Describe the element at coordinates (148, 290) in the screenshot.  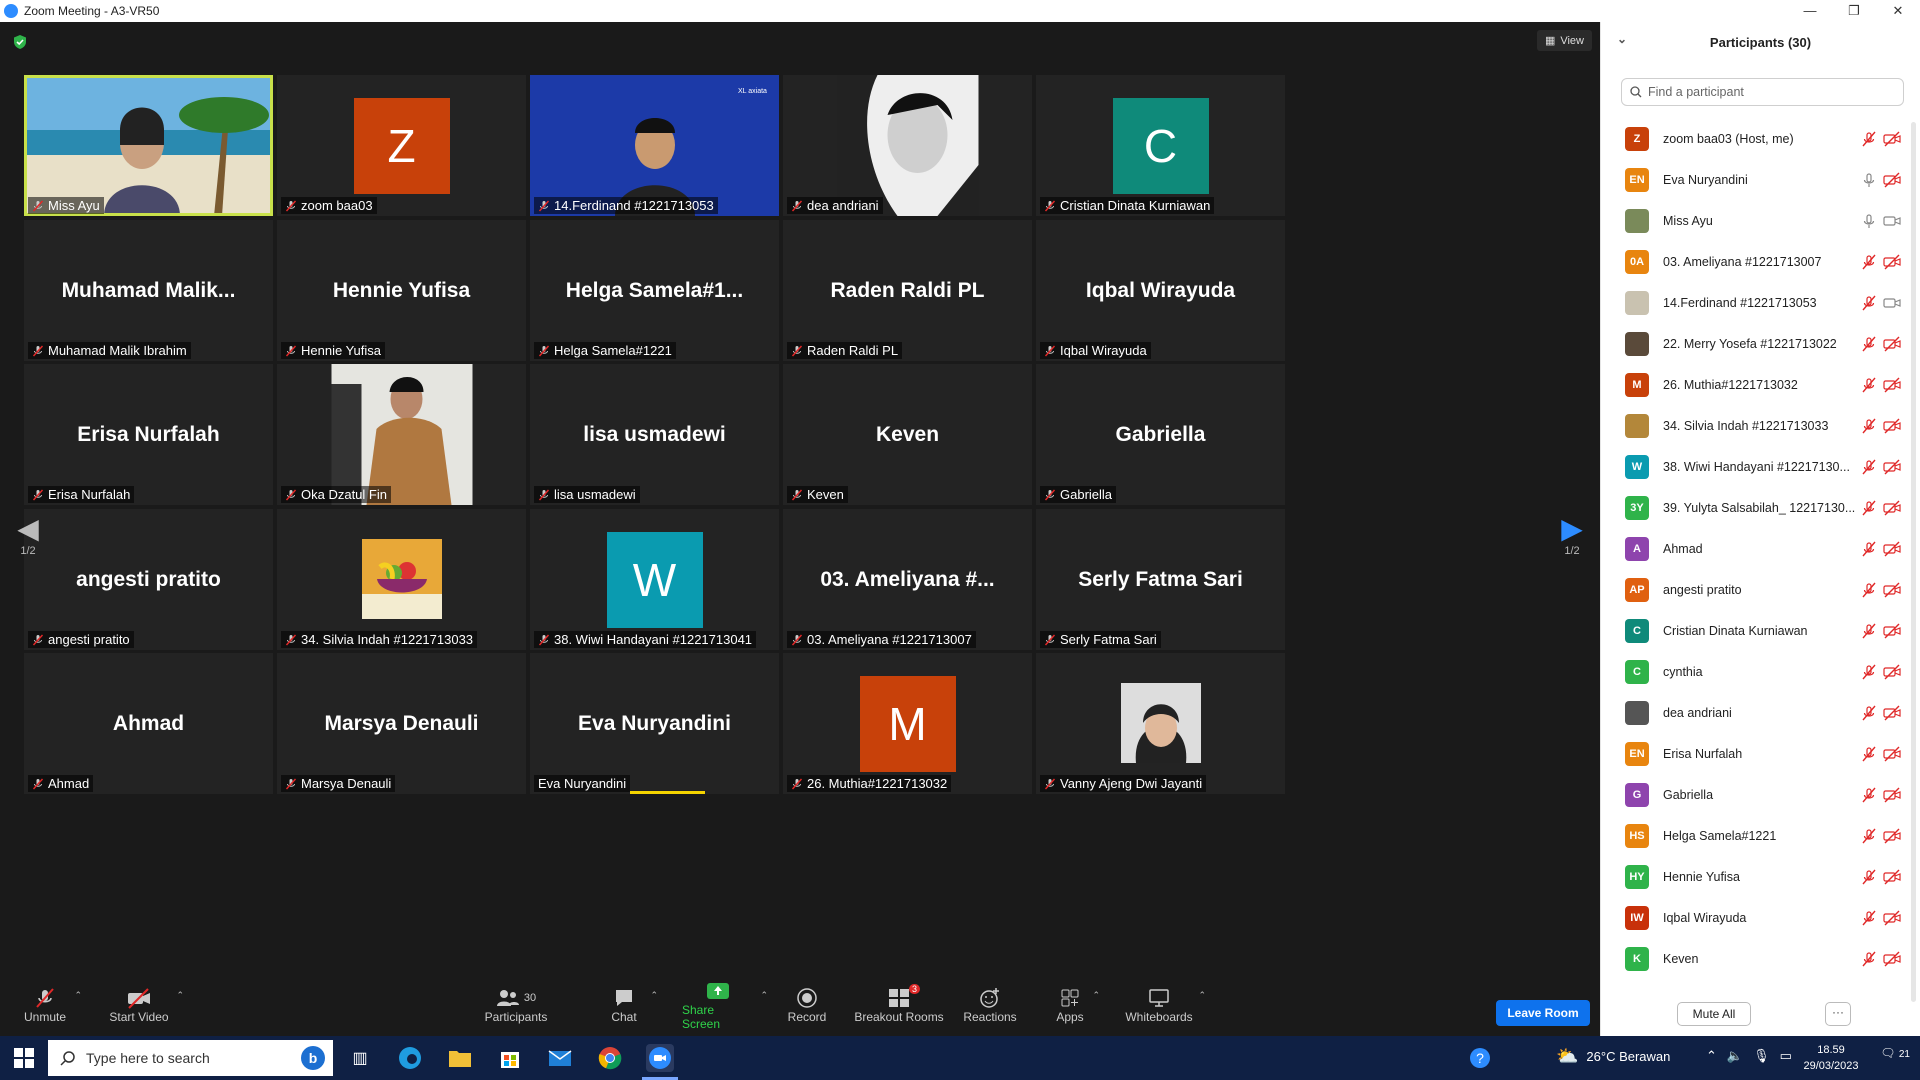
I see `participant-tile: Muhamad Malik... Muhamad Malik Ibrahim` at that location.